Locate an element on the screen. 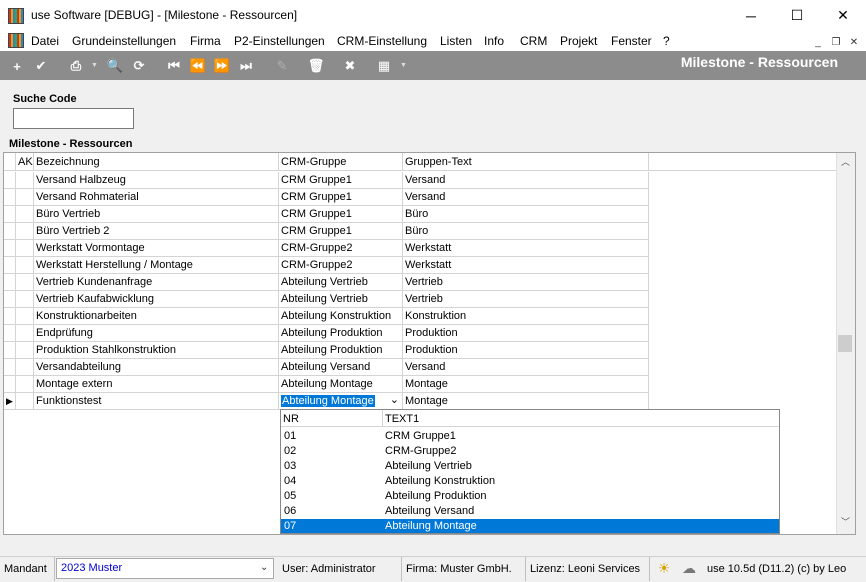  search-icon: 🔍 is located at coordinates (115, 66).